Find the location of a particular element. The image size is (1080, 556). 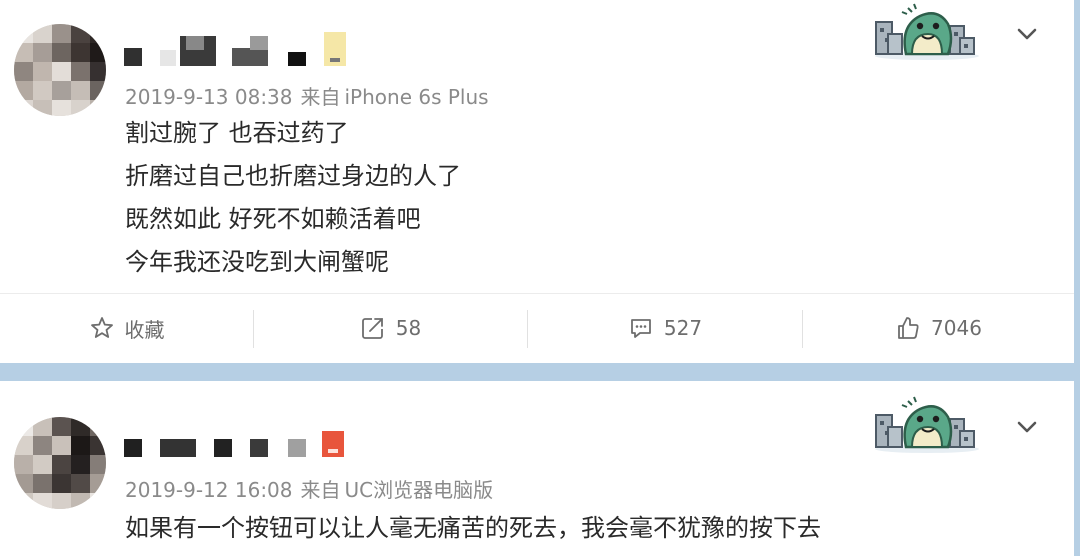

post-line: 如果有一个按钮可以让人毫无痛苦的死去，我会毫不犹豫的按下去 is located at coordinates (473, 528).